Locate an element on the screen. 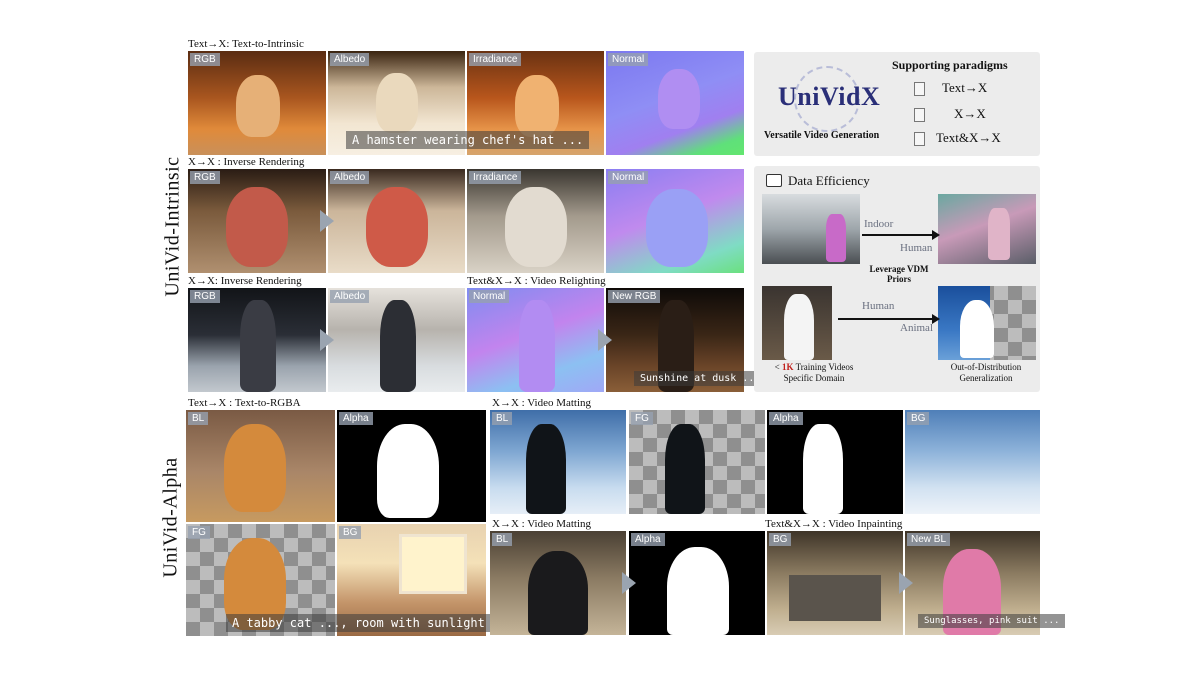  train-line2: Specific Domain is located at coordinates (814, 378).